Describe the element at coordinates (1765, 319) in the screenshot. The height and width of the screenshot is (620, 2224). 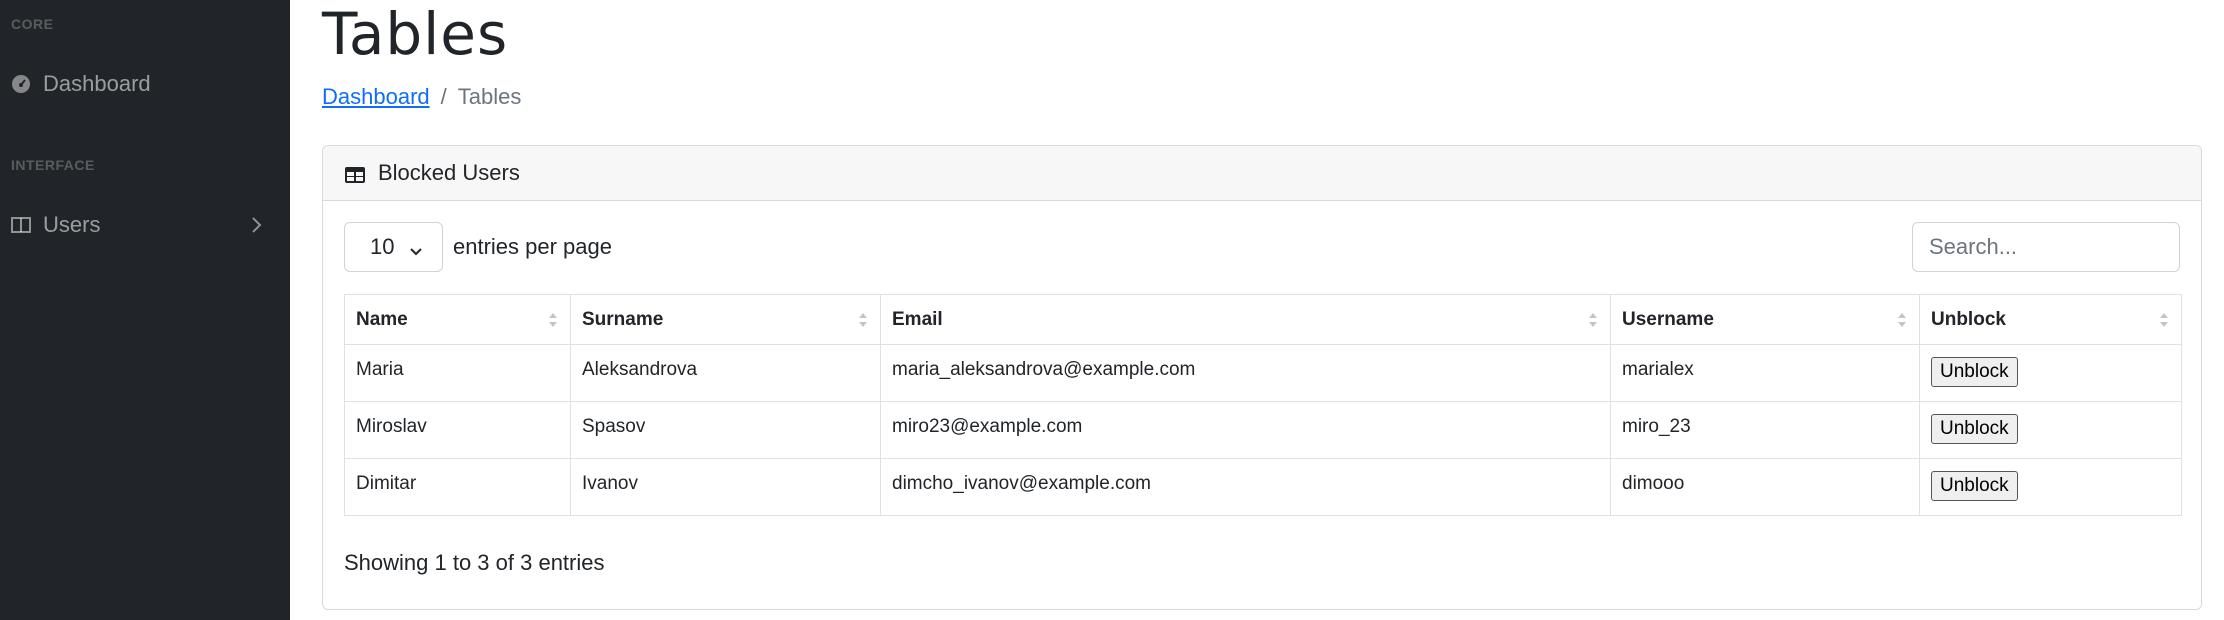
I see `column-header-username: Username` at that location.